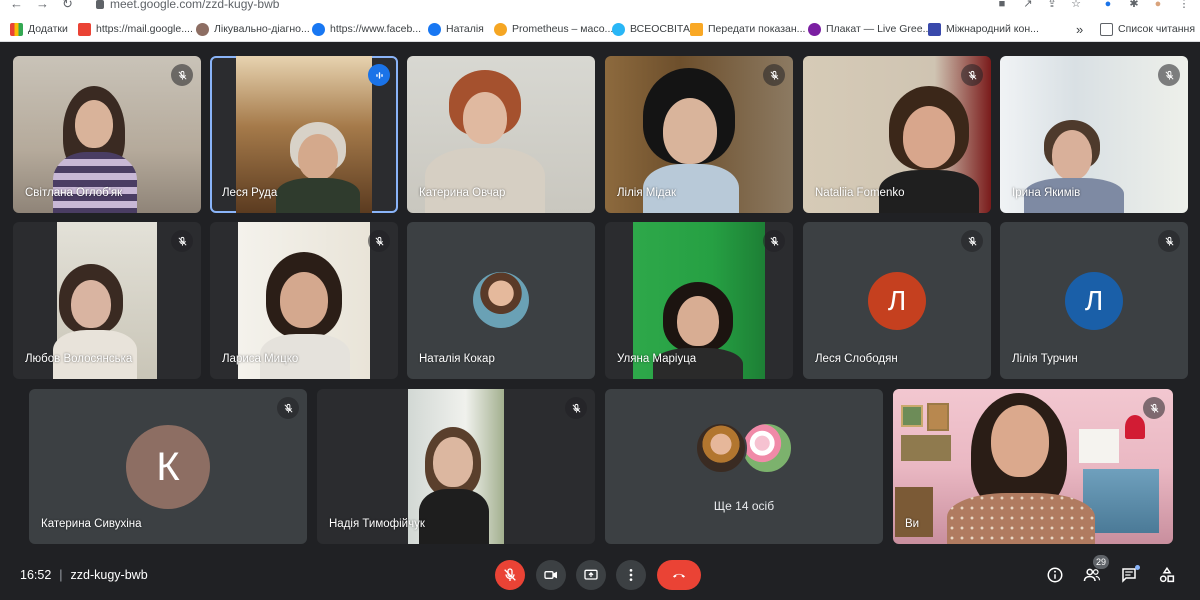  What do you see at coordinates (456, 466) in the screenshot?
I see `participant-tile: Надія Тимофійчук` at bounding box center [456, 466].